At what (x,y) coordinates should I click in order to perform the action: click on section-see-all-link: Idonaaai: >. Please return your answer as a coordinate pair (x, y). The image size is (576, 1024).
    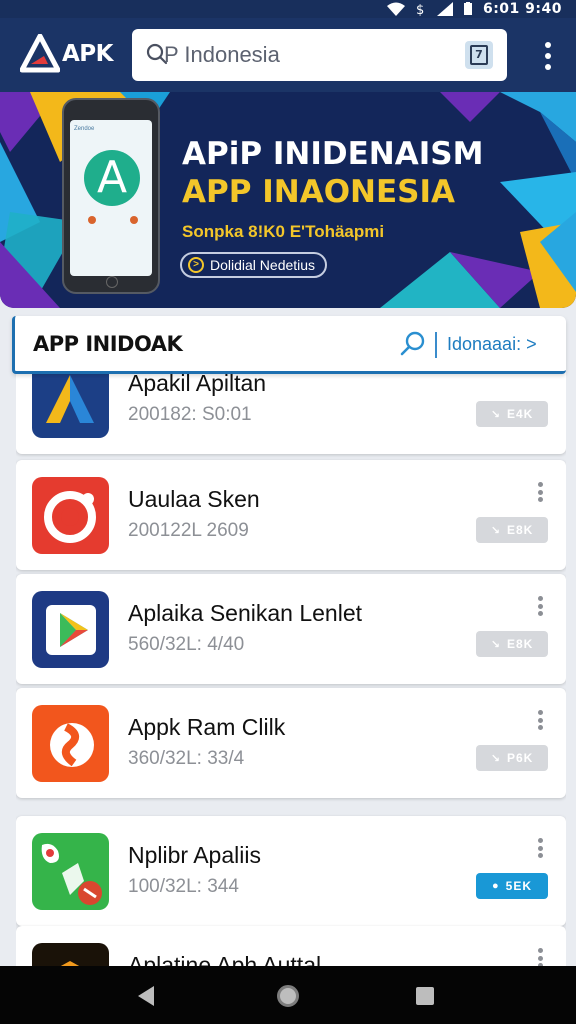
    Looking at the image, I should click on (492, 344).